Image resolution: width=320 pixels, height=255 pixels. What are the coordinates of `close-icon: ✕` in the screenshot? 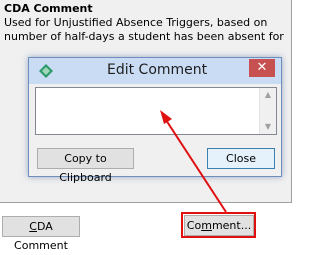 It's located at (262, 68).